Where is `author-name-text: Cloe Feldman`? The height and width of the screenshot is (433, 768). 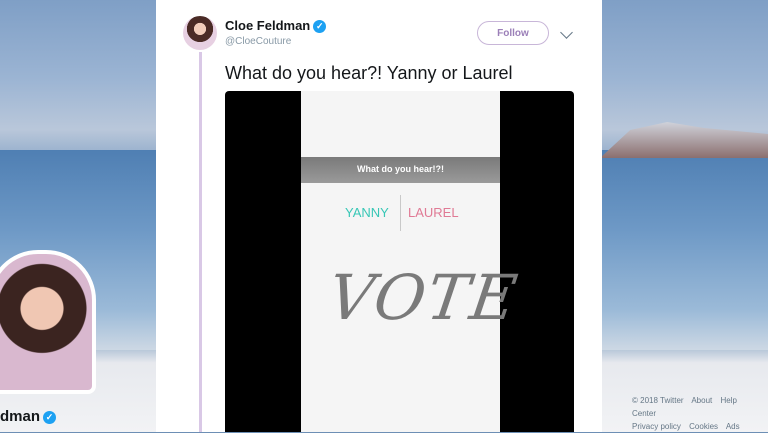 author-name-text: Cloe Feldman is located at coordinates (268, 25).